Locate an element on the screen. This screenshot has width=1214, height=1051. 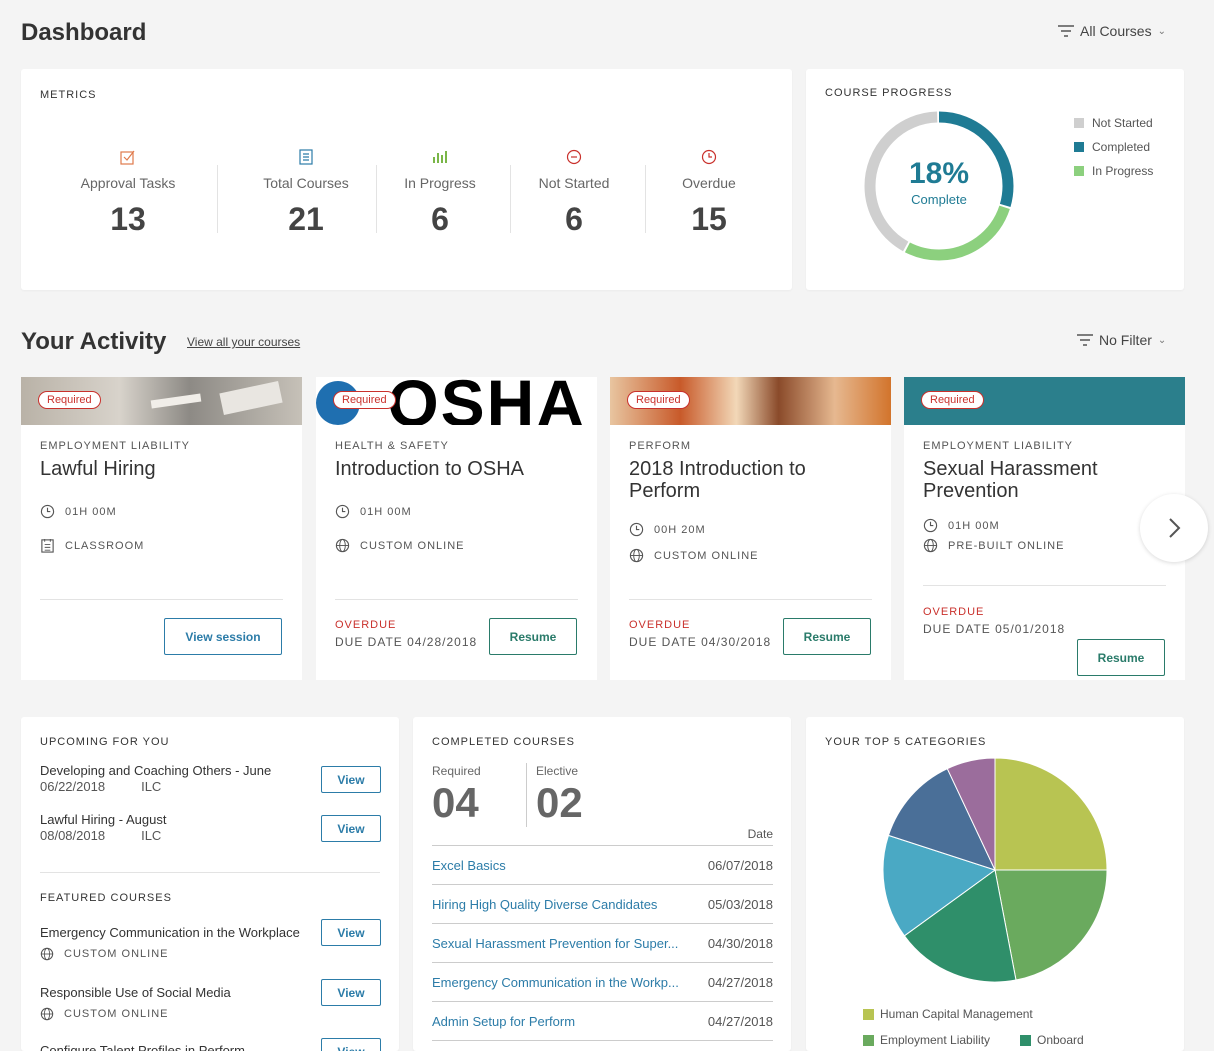
featured-item-title: Emergency Communication in the Workplace is located at coordinates (170, 932).